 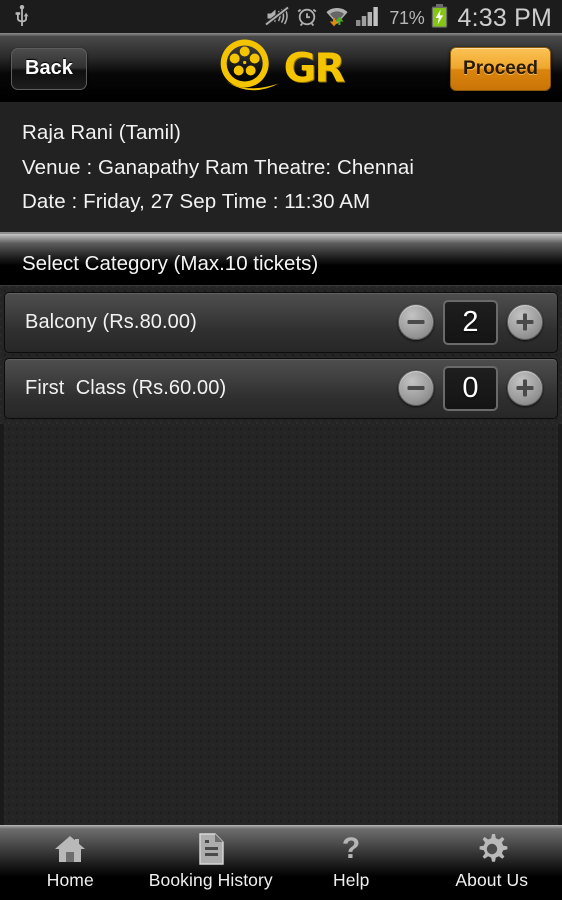 I want to click on app-logo: GR, so click(x=282, y=68).